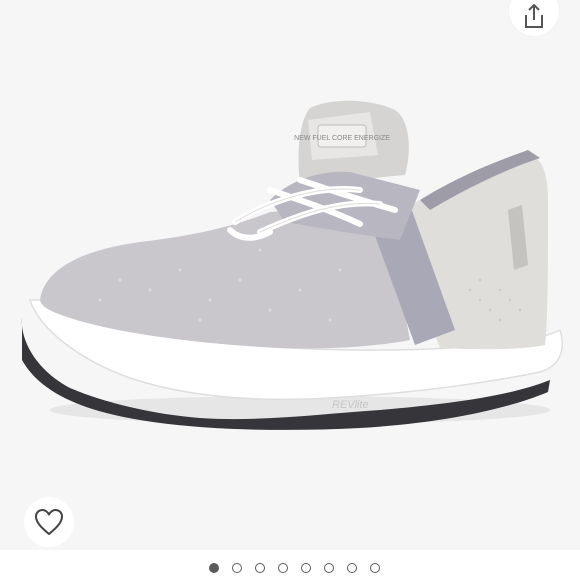 This screenshot has width=580, height=580. What do you see at coordinates (342, 138) in the screenshot?
I see `tongue-logo: NEW FUEL CORE ENERGIZE` at bounding box center [342, 138].